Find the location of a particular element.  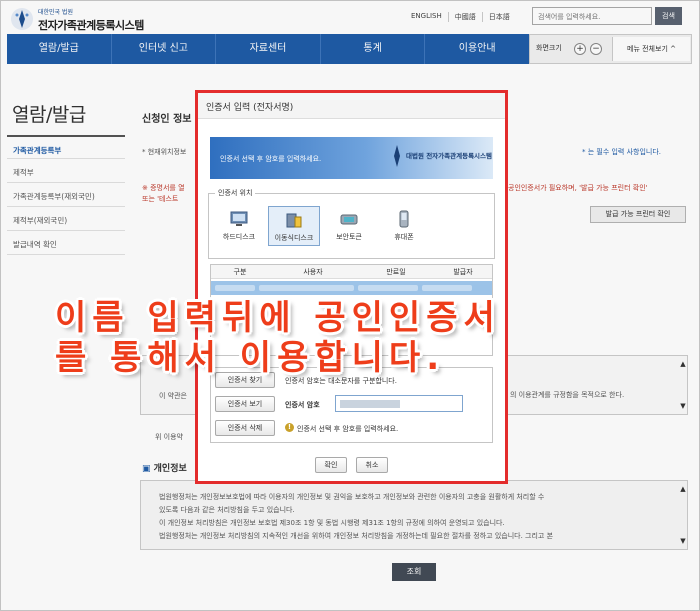

delete-certificate-button: 인증서 삭제 is located at coordinates (245, 428).